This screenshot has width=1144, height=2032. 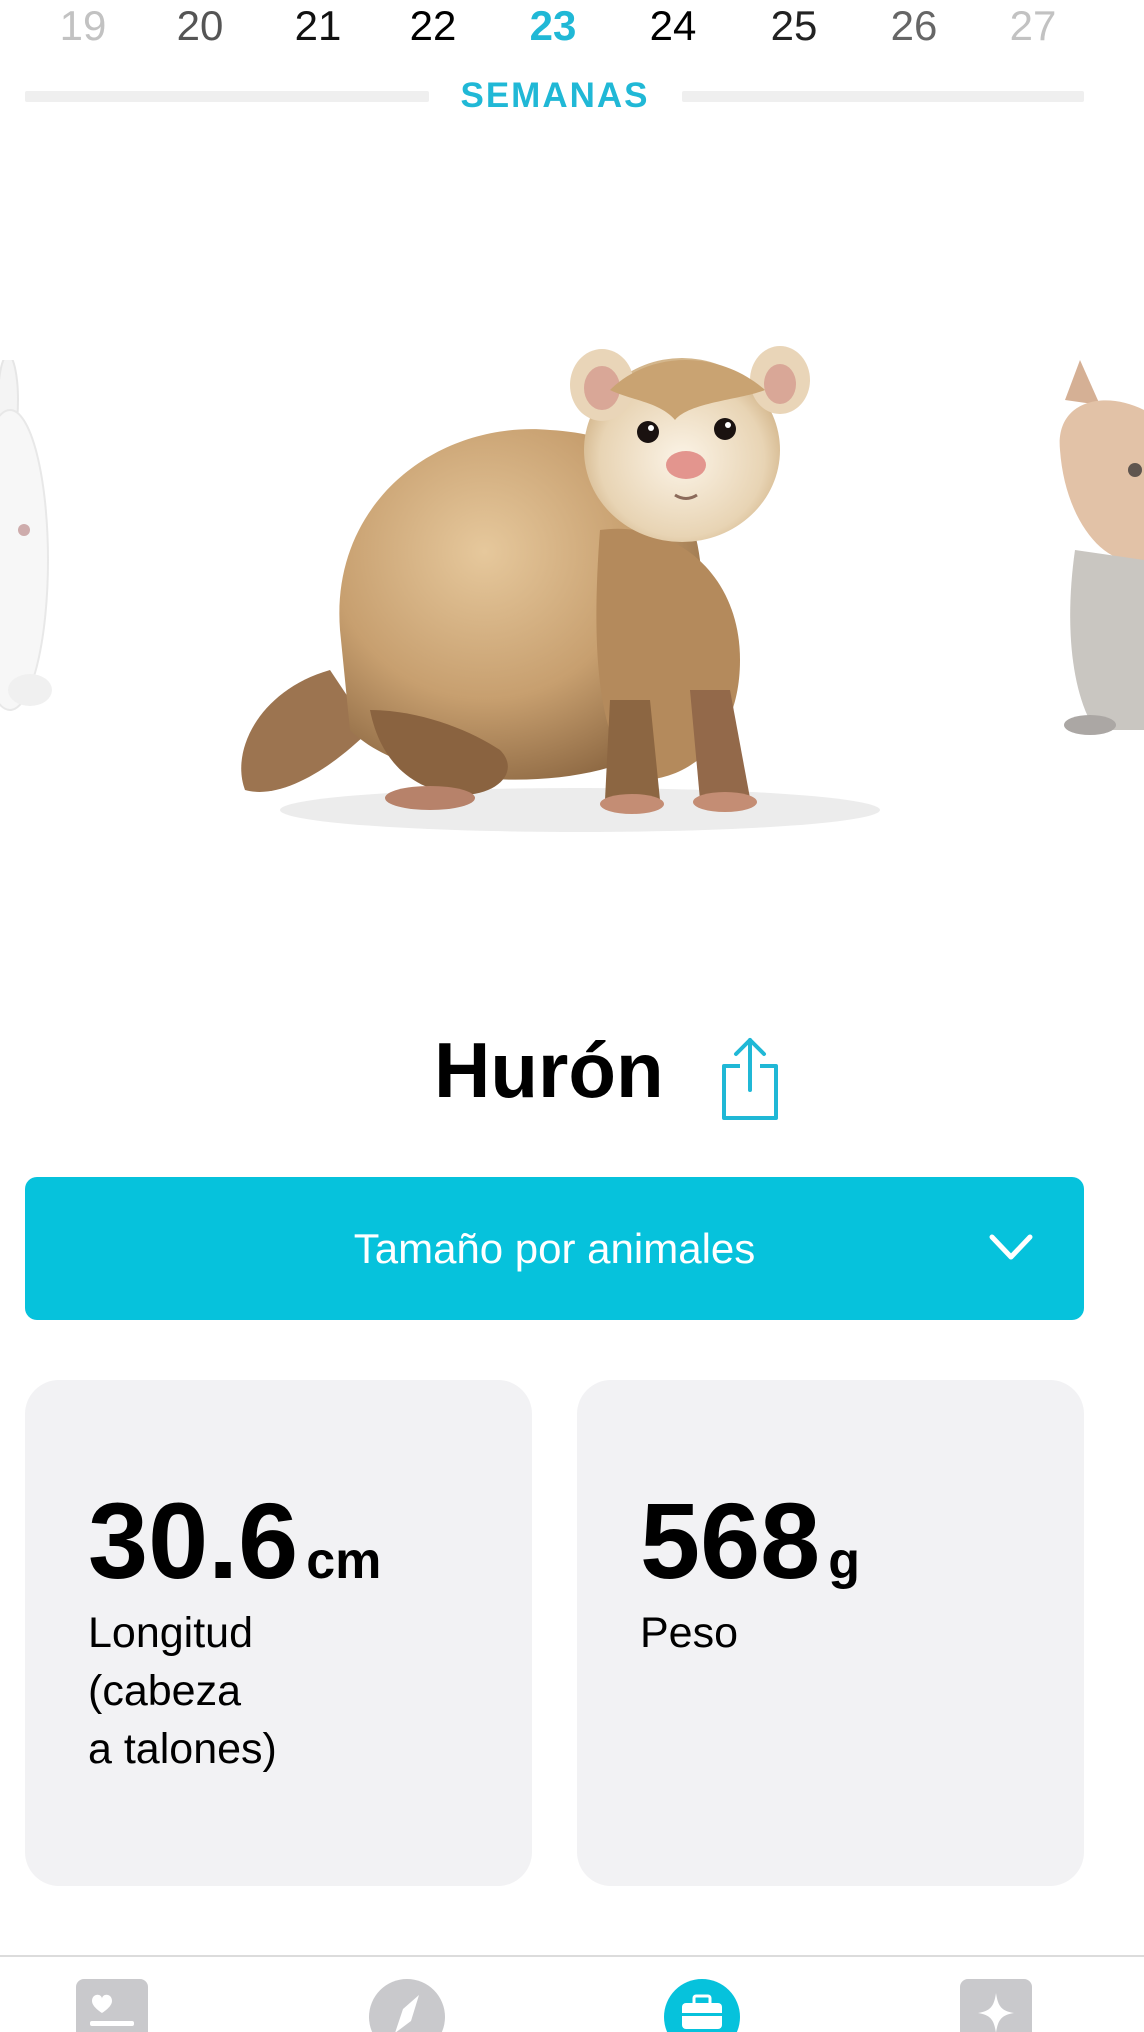 What do you see at coordinates (560, 589) in the screenshot?
I see `ferret-illustration` at bounding box center [560, 589].